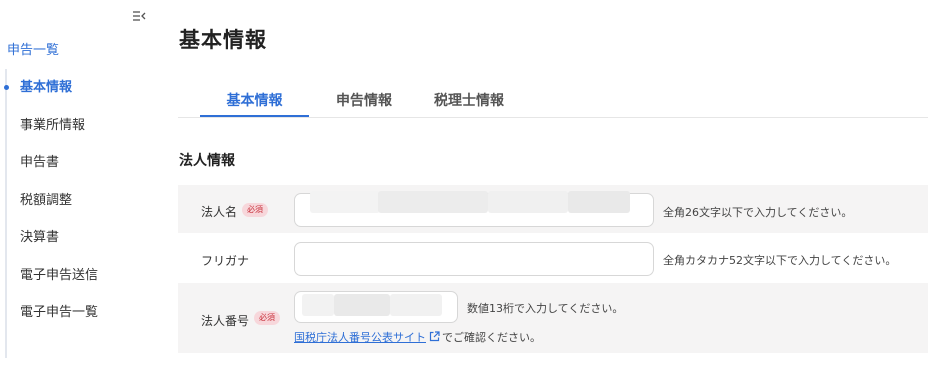 Image resolution: width=928 pixels, height=377 pixels. What do you see at coordinates (254, 101) in the screenshot?
I see `tab-basic-info: 基本情報` at bounding box center [254, 101].